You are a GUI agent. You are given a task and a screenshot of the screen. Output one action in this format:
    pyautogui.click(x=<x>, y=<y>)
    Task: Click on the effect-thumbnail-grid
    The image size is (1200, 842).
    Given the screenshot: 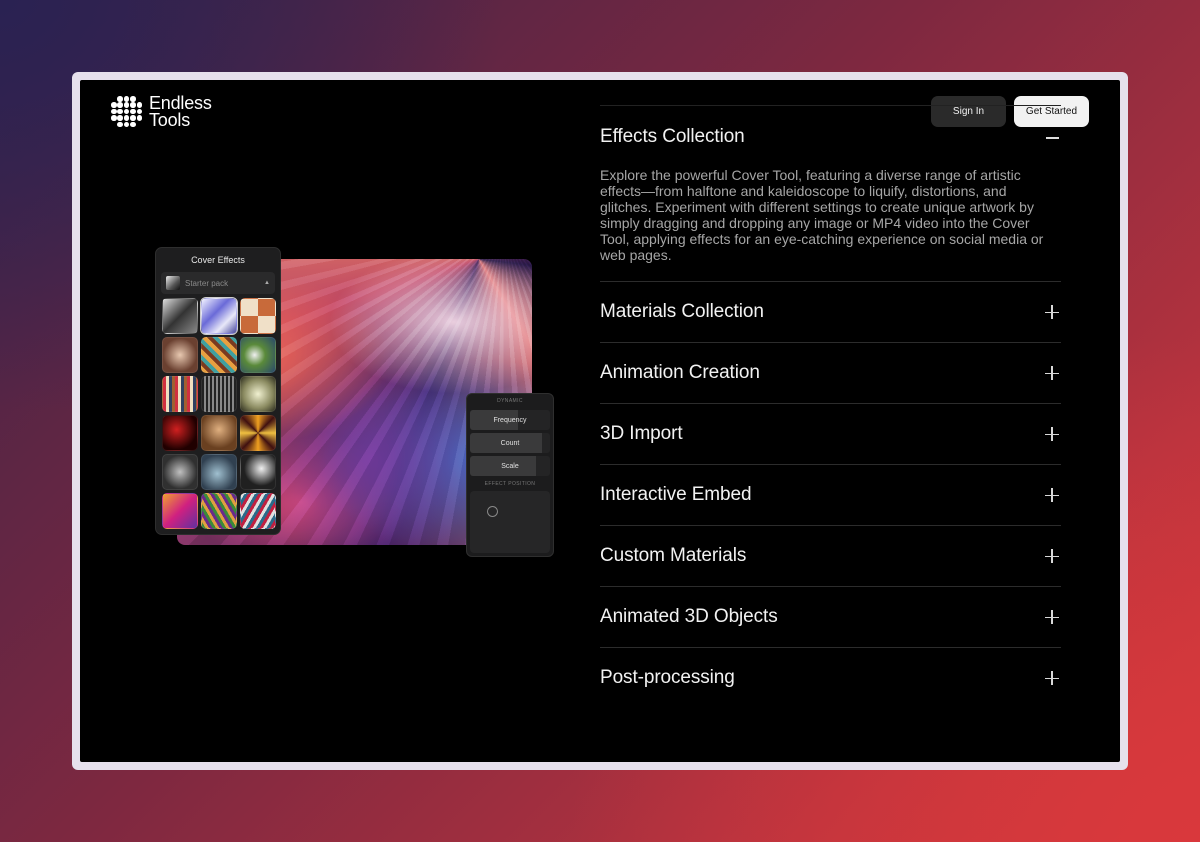 What is the action you would take?
    pyautogui.click(x=218, y=413)
    